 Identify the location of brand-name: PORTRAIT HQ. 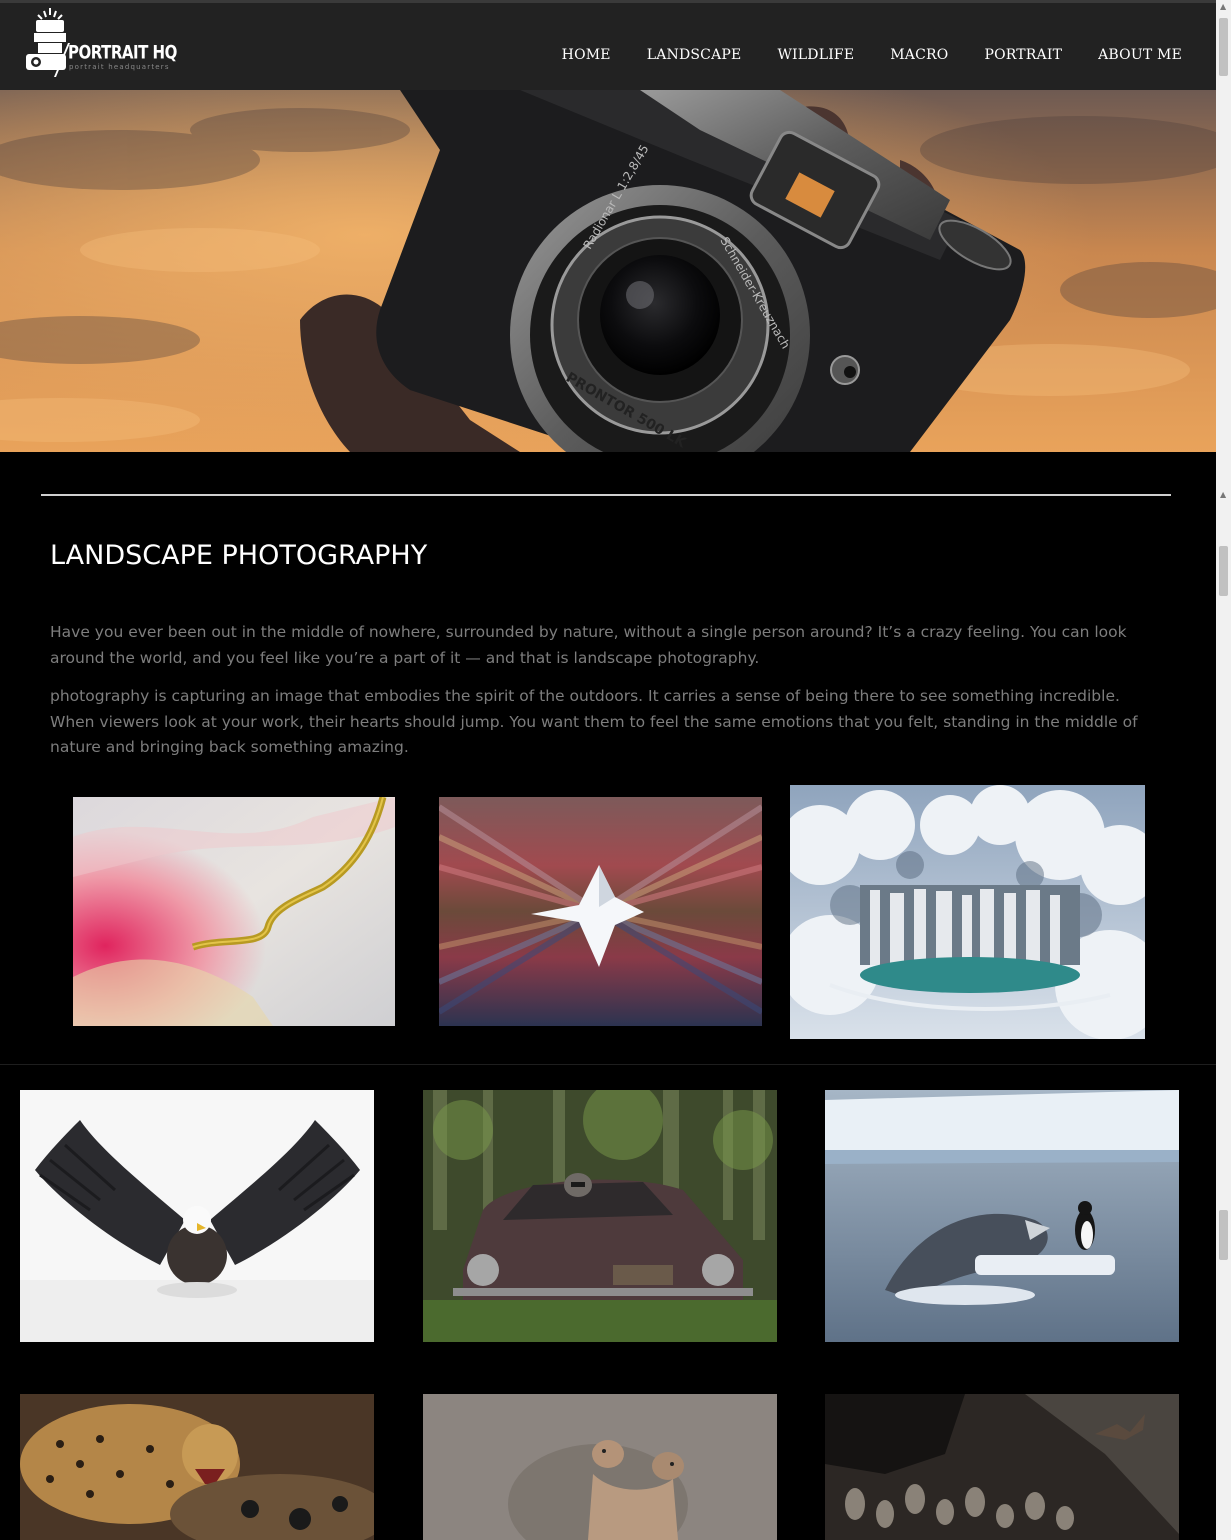
(122, 52).